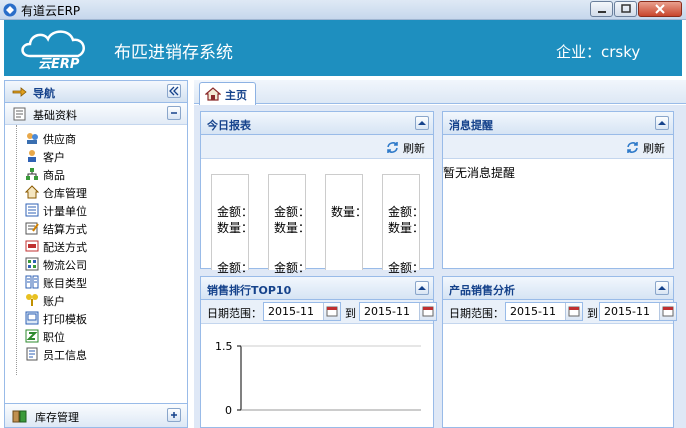 This screenshot has height=428, width=686. What do you see at coordinates (317, 147) in the screenshot?
I see `today-report-toolbar: 刷新` at bounding box center [317, 147].